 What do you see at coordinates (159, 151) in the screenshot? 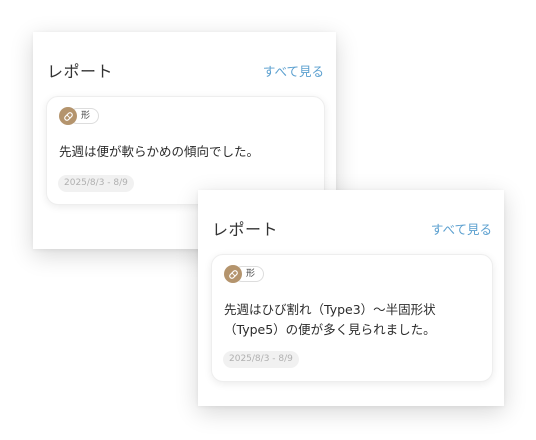
I see `summary-line: 先週は便が軟らかめの傾向でした。` at bounding box center [159, 151].